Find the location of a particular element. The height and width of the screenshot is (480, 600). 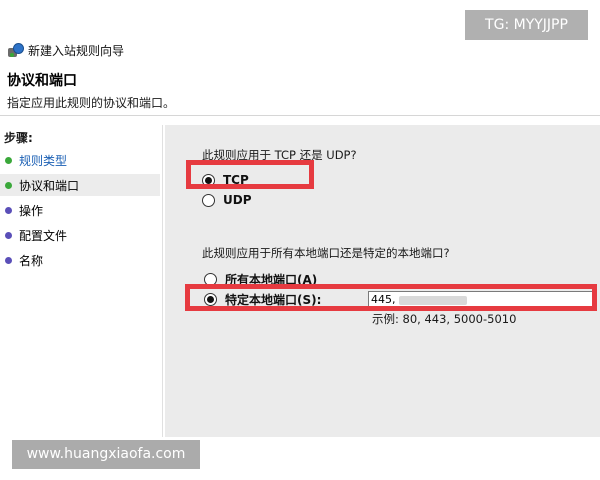

window-title-bar: 新建入站规则向导 is located at coordinates (66, 50).